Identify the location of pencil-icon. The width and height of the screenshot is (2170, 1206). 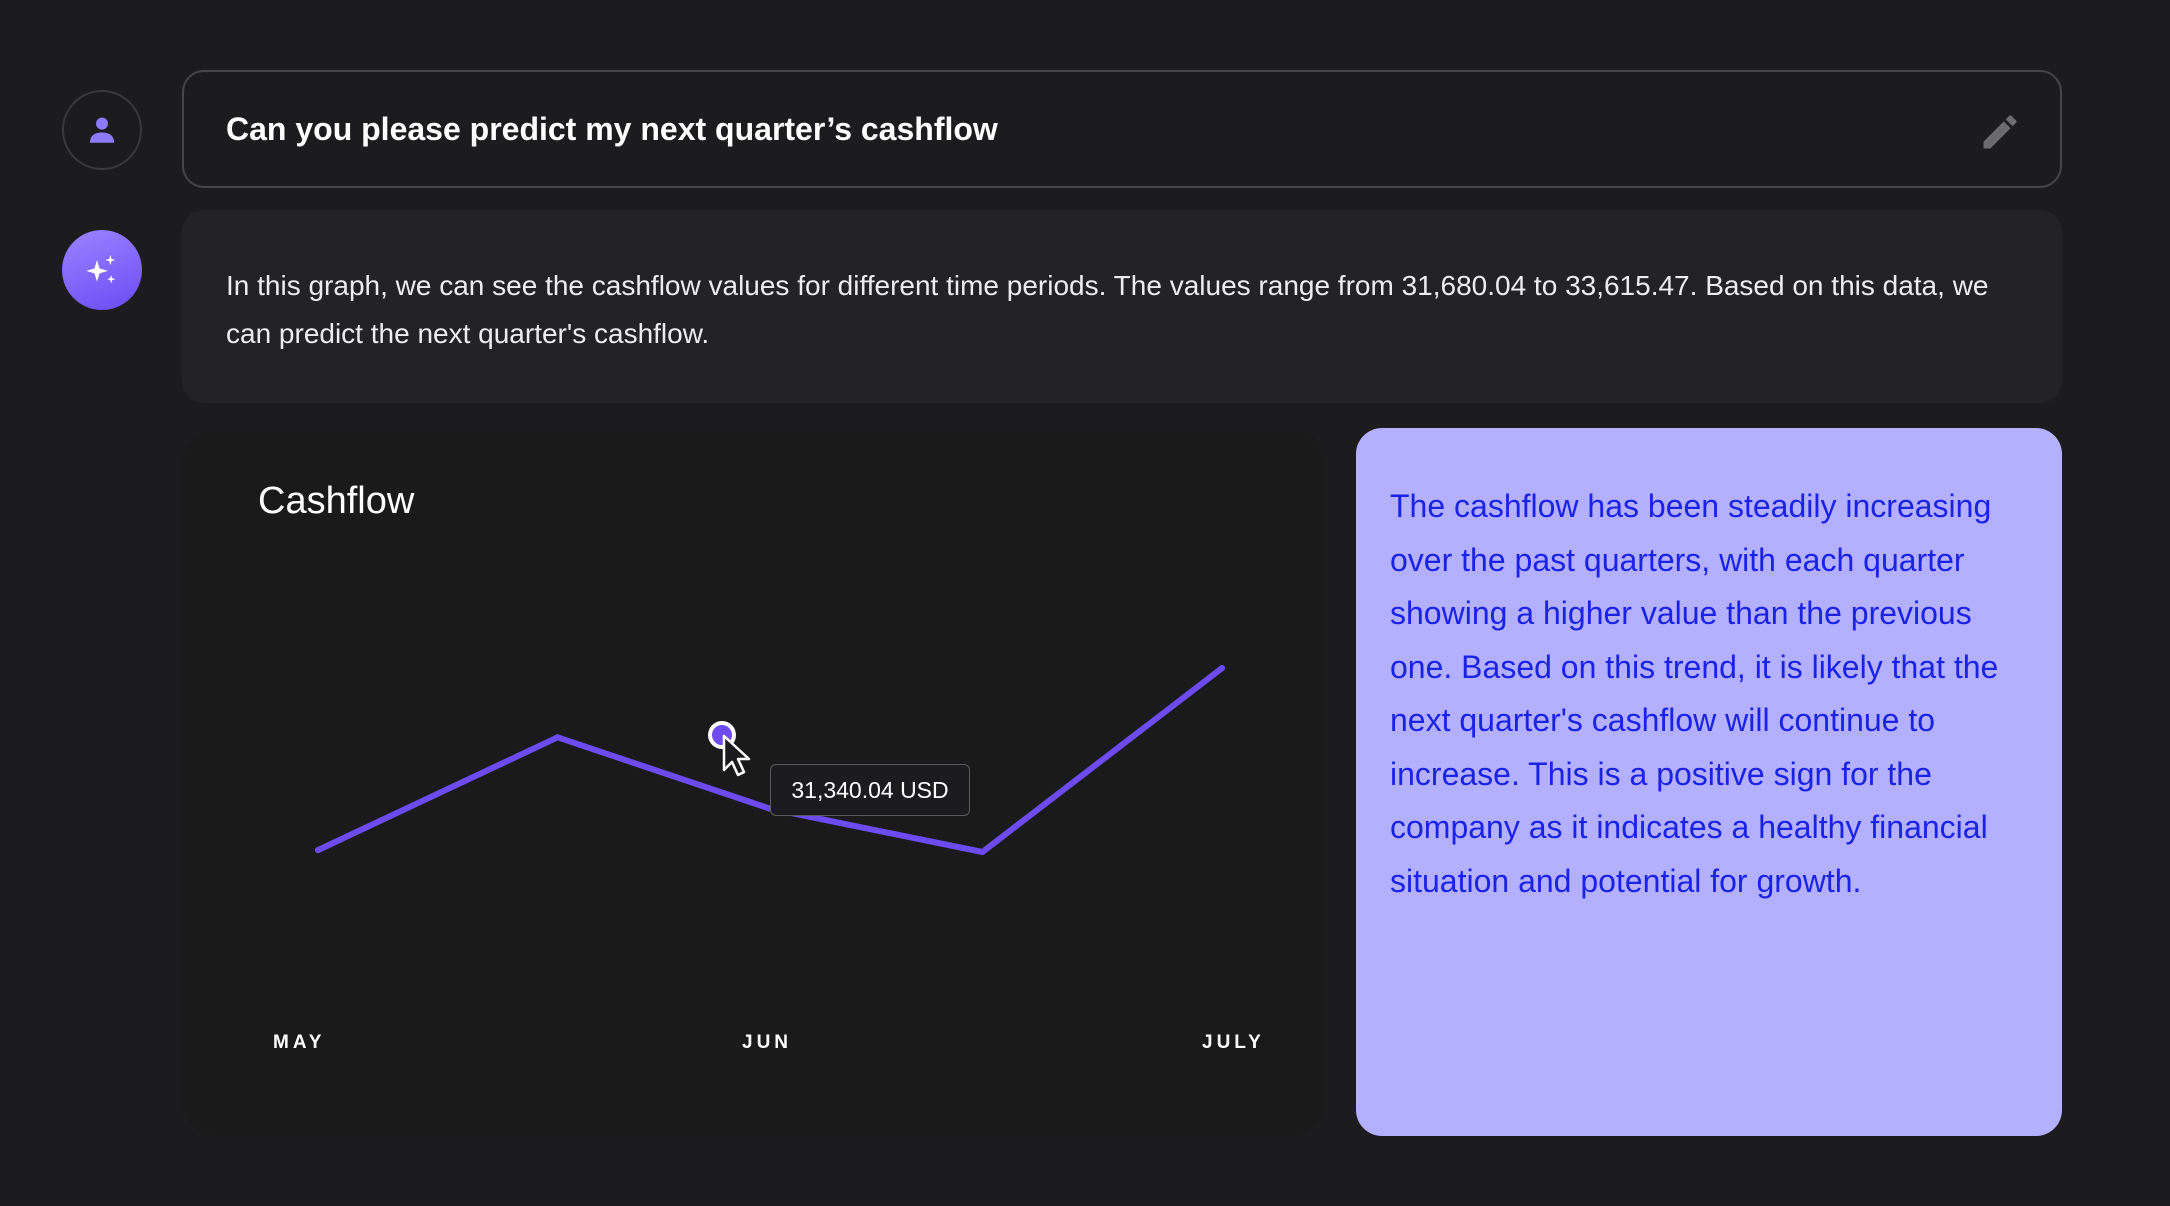
(2000, 132).